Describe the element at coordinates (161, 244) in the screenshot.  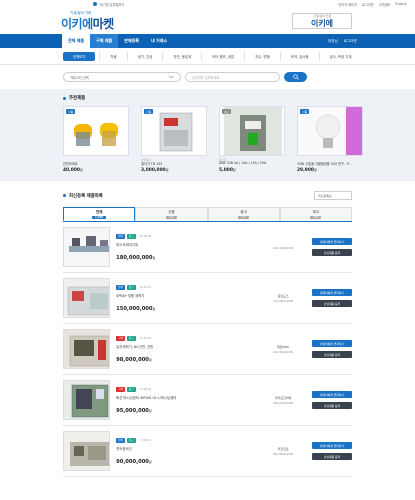
I see `row-product-name: 파스크제어기계` at that location.